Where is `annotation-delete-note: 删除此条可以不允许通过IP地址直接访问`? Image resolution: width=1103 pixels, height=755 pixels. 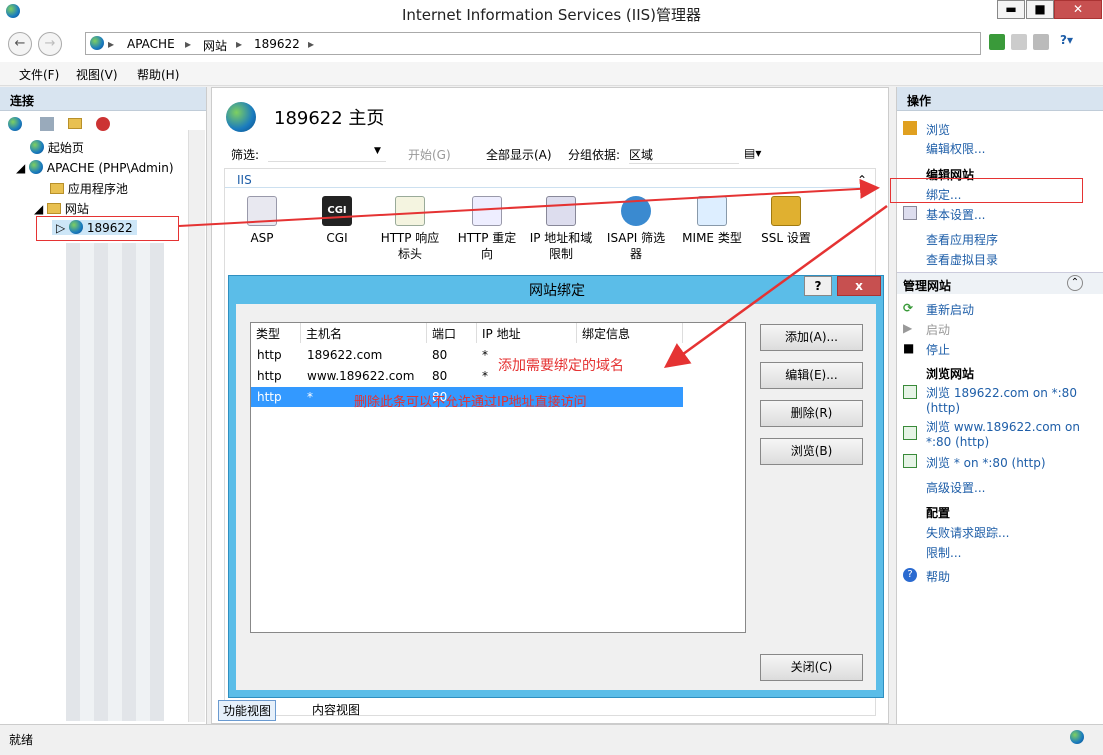 annotation-delete-note: 删除此条可以不允许通过IP地址直接访问 is located at coordinates (470, 402).